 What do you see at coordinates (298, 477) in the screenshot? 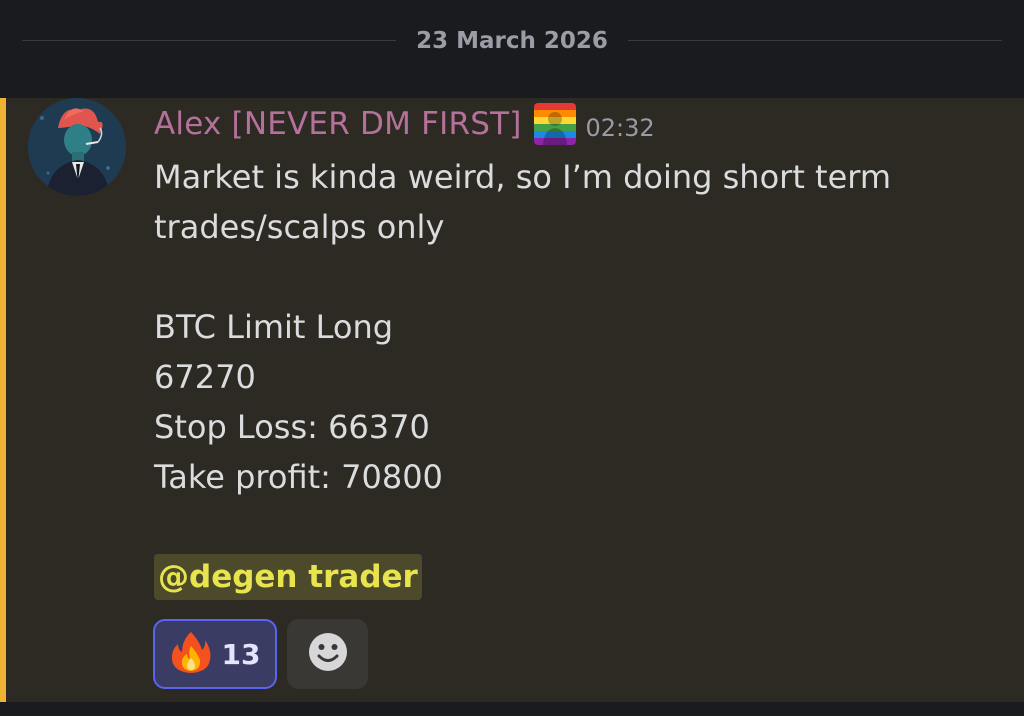
I see `message-line: Take profit: 70800` at bounding box center [298, 477].